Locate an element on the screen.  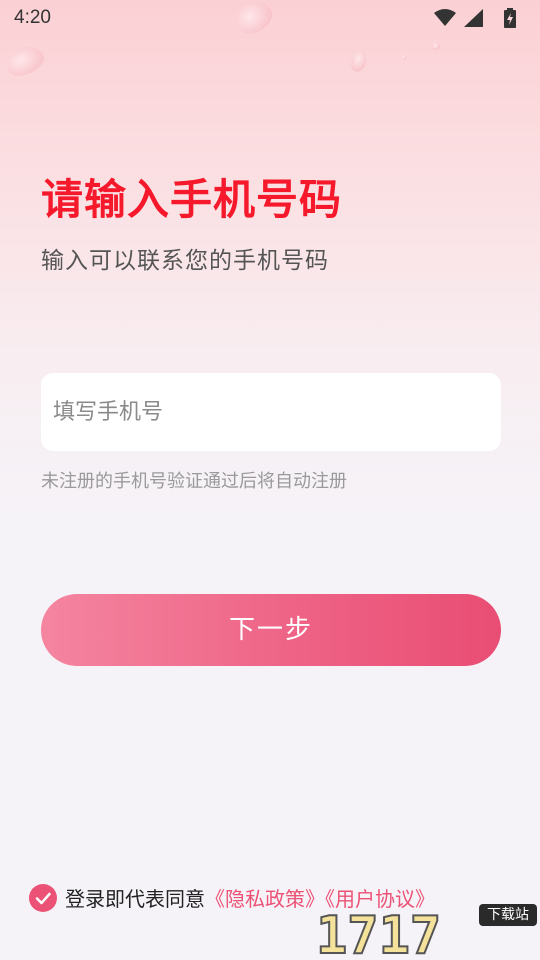
page-subtitle: 输入可以联系您的手机号码 is located at coordinates (185, 261).